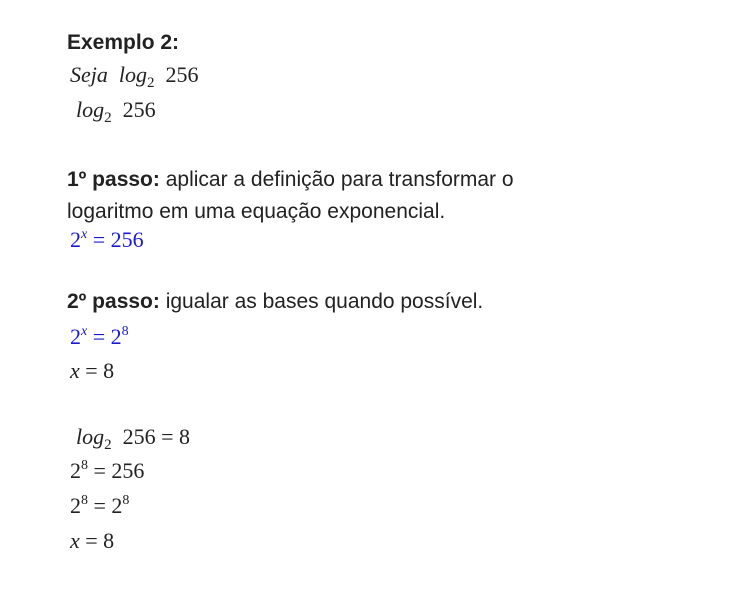 The image size is (734, 593). I want to click on summary-line1: log2 256 = 8, so click(133, 438).